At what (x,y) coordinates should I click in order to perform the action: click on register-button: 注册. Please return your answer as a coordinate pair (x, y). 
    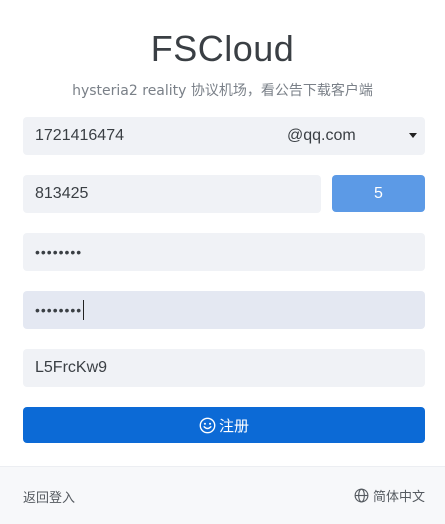
    Looking at the image, I should click on (224, 425).